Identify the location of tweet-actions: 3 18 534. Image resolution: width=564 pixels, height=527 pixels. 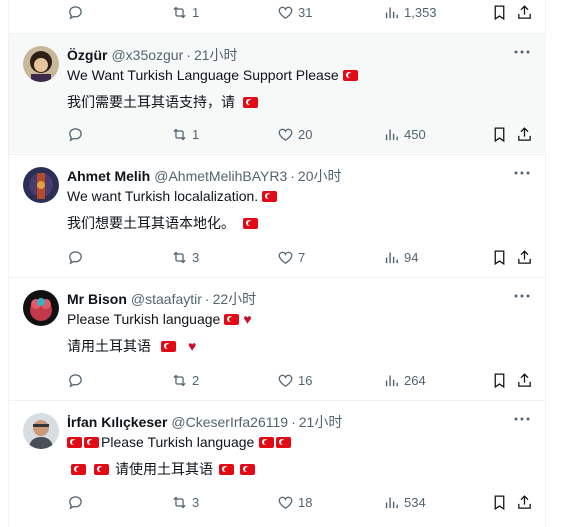
(302, 502).